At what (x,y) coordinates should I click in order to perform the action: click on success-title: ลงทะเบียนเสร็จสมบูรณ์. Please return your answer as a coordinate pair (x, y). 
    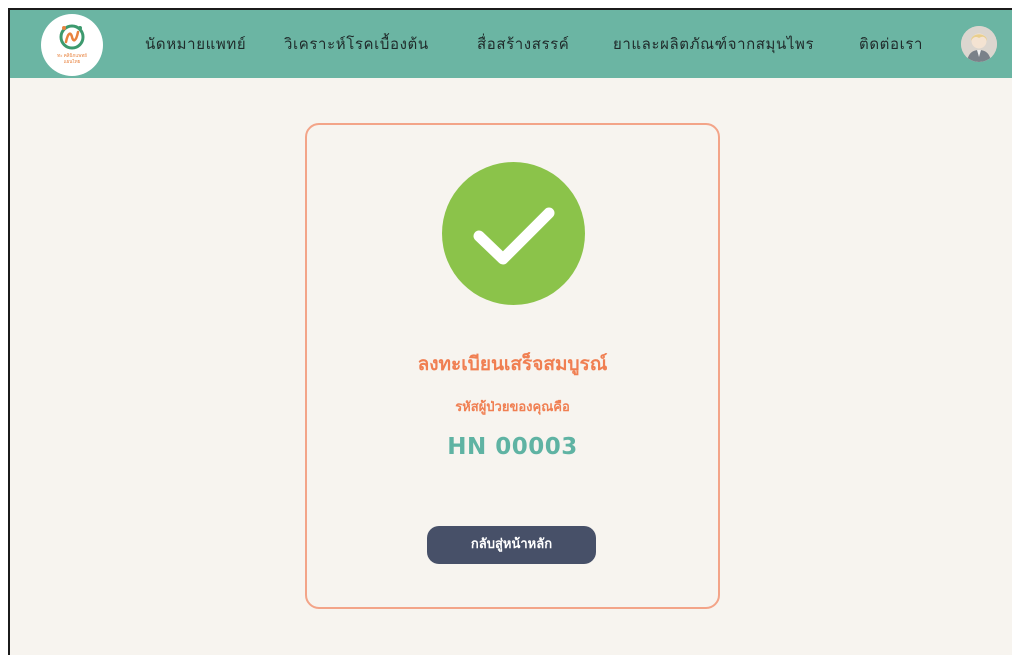
    Looking at the image, I should click on (512, 364).